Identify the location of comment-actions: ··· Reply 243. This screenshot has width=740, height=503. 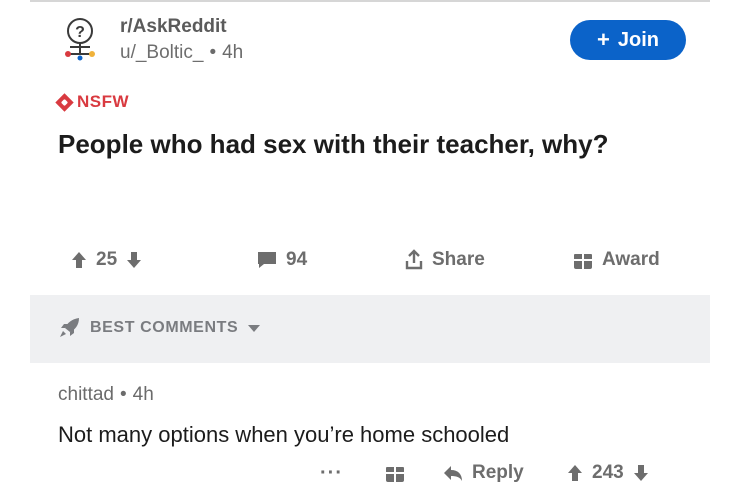
(510, 475).